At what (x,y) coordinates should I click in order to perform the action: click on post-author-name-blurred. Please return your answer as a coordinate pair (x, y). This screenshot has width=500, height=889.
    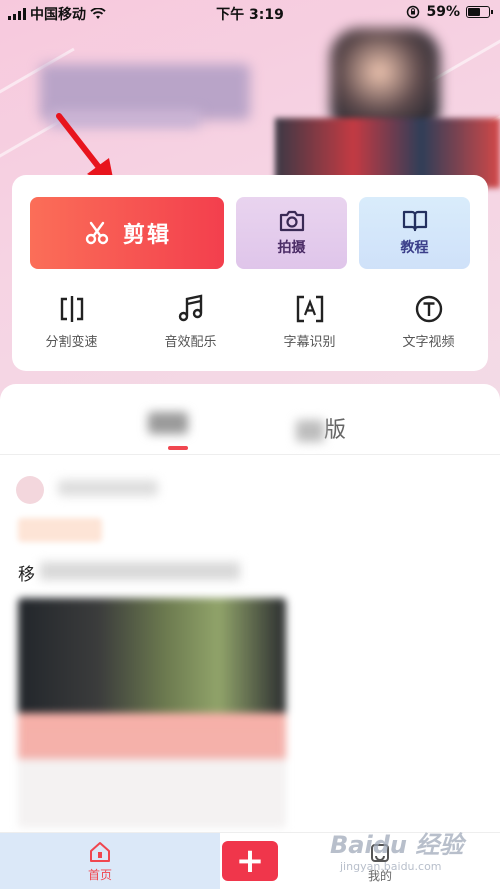
    Looking at the image, I should click on (108, 488).